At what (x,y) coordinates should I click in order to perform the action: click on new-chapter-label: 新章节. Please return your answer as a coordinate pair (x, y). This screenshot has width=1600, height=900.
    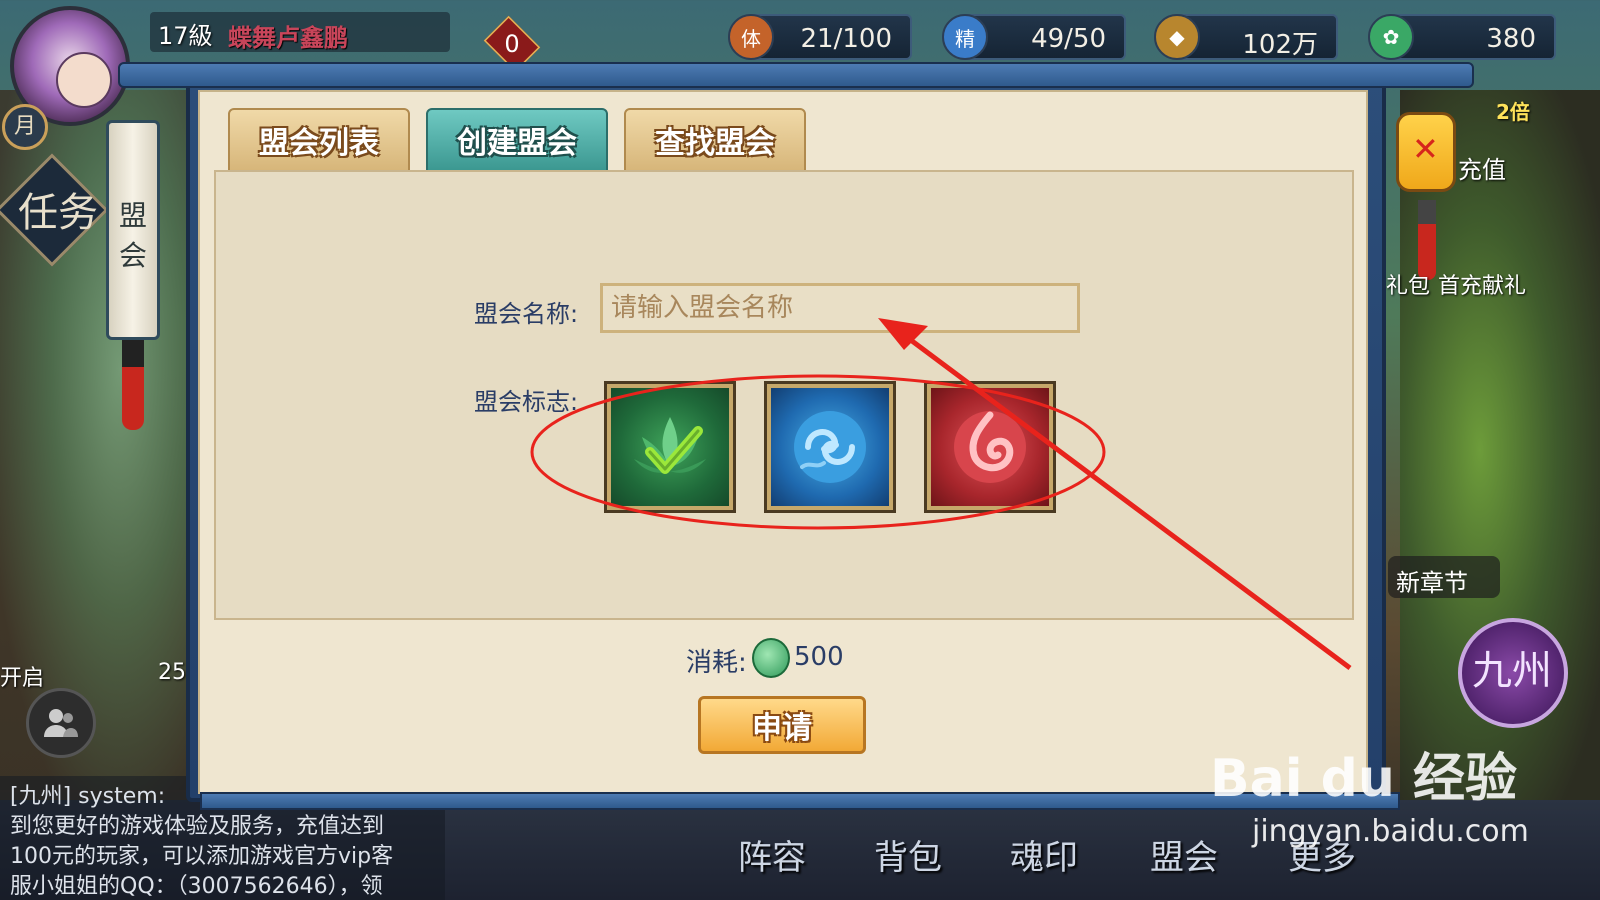
    Looking at the image, I should click on (1432, 583).